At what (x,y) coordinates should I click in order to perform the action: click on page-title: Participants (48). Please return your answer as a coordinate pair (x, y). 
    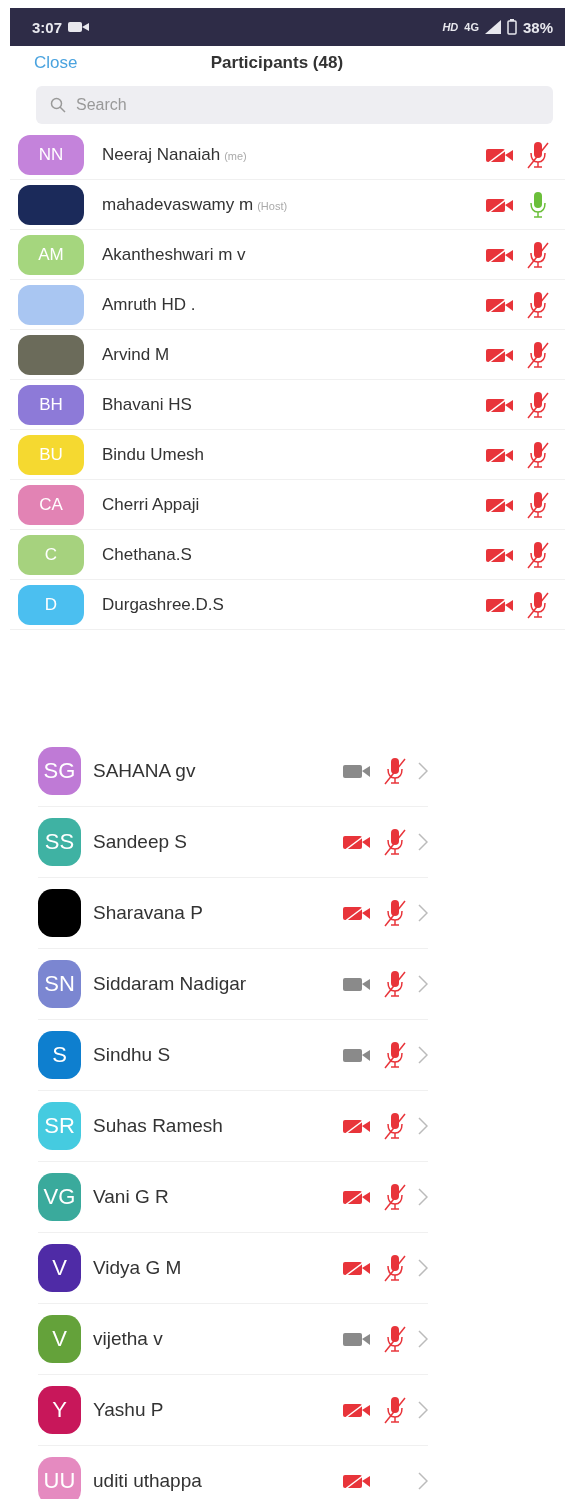
    Looking at the image, I should click on (277, 63).